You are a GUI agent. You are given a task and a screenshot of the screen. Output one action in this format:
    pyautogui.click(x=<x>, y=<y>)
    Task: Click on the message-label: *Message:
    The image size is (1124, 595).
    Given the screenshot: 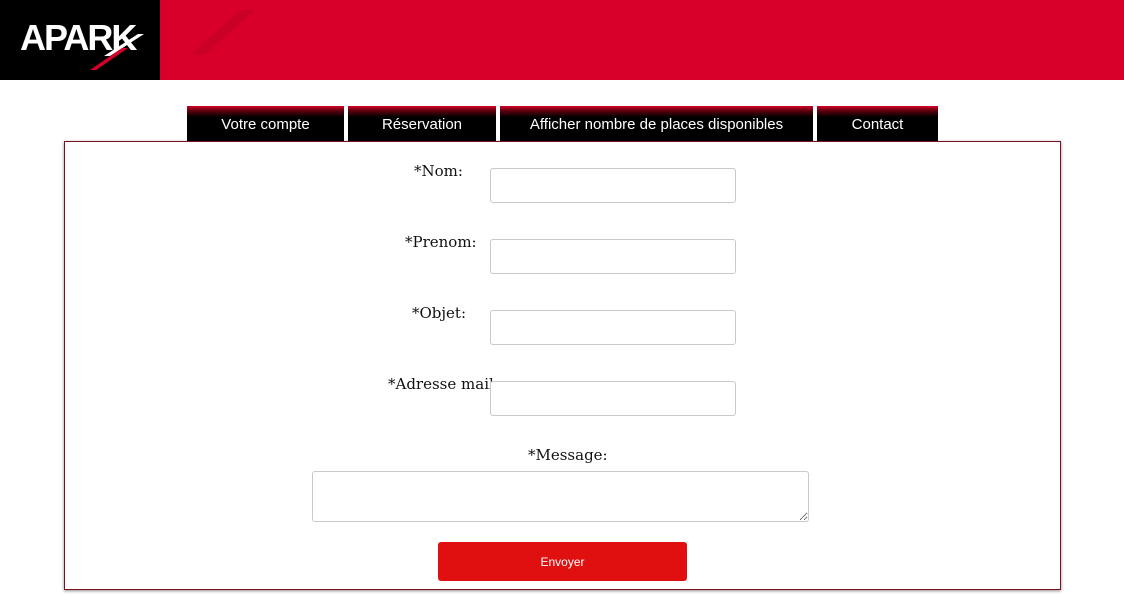 What is the action you would take?
    pyautogui.click(x=568, y=455)
    